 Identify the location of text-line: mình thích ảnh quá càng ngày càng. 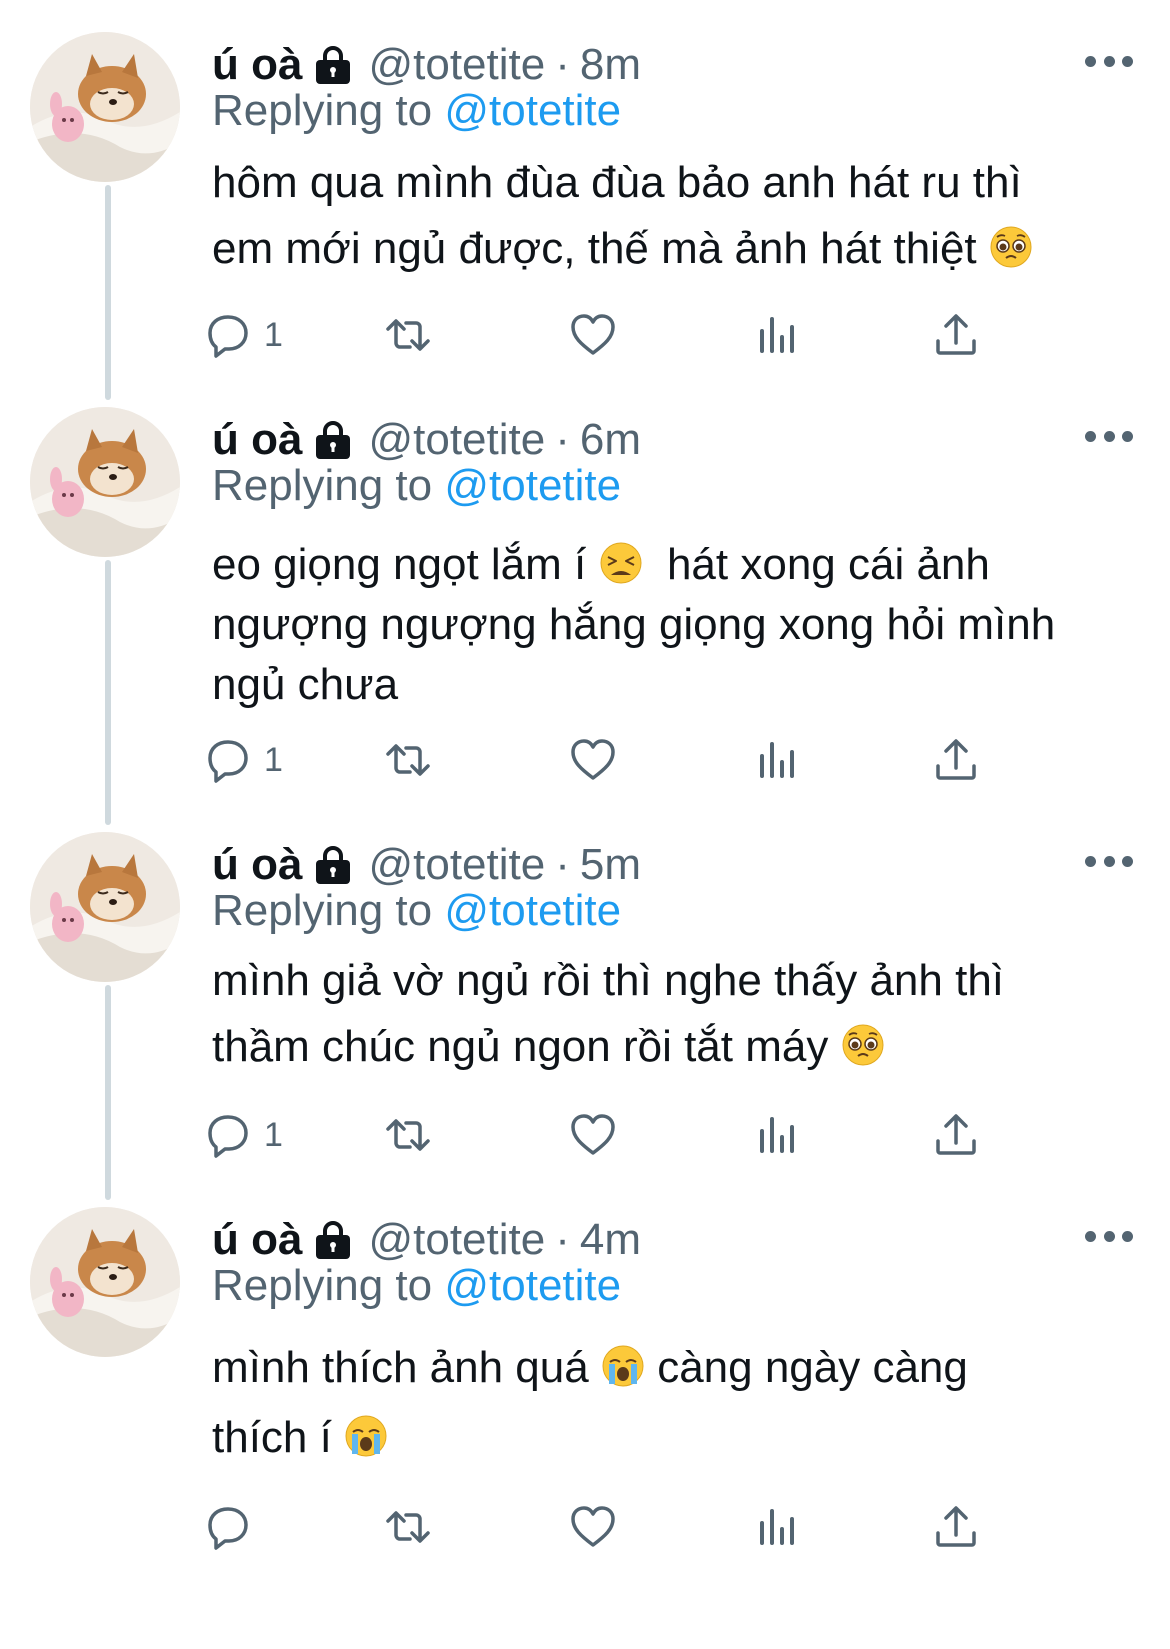
(590, 1367).